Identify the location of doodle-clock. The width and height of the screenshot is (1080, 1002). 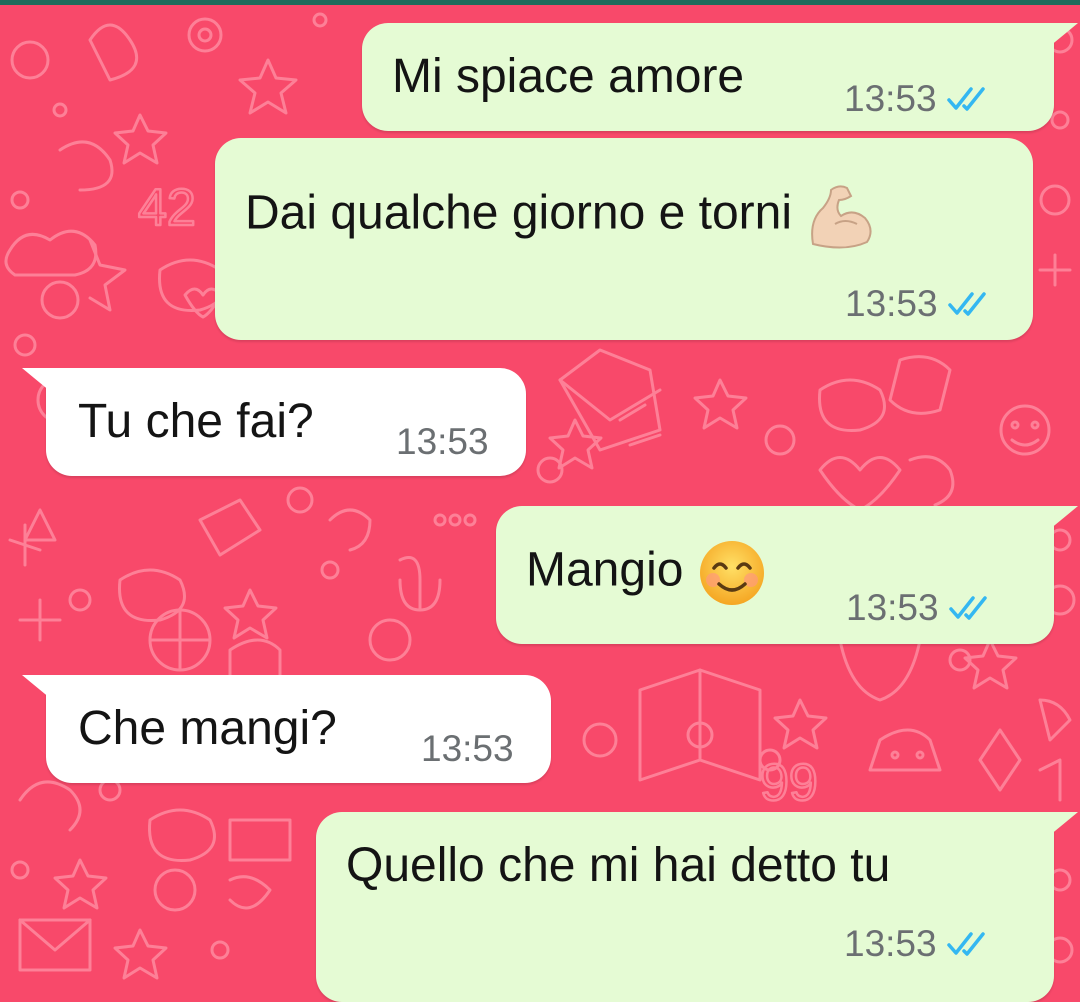
(50, 806).